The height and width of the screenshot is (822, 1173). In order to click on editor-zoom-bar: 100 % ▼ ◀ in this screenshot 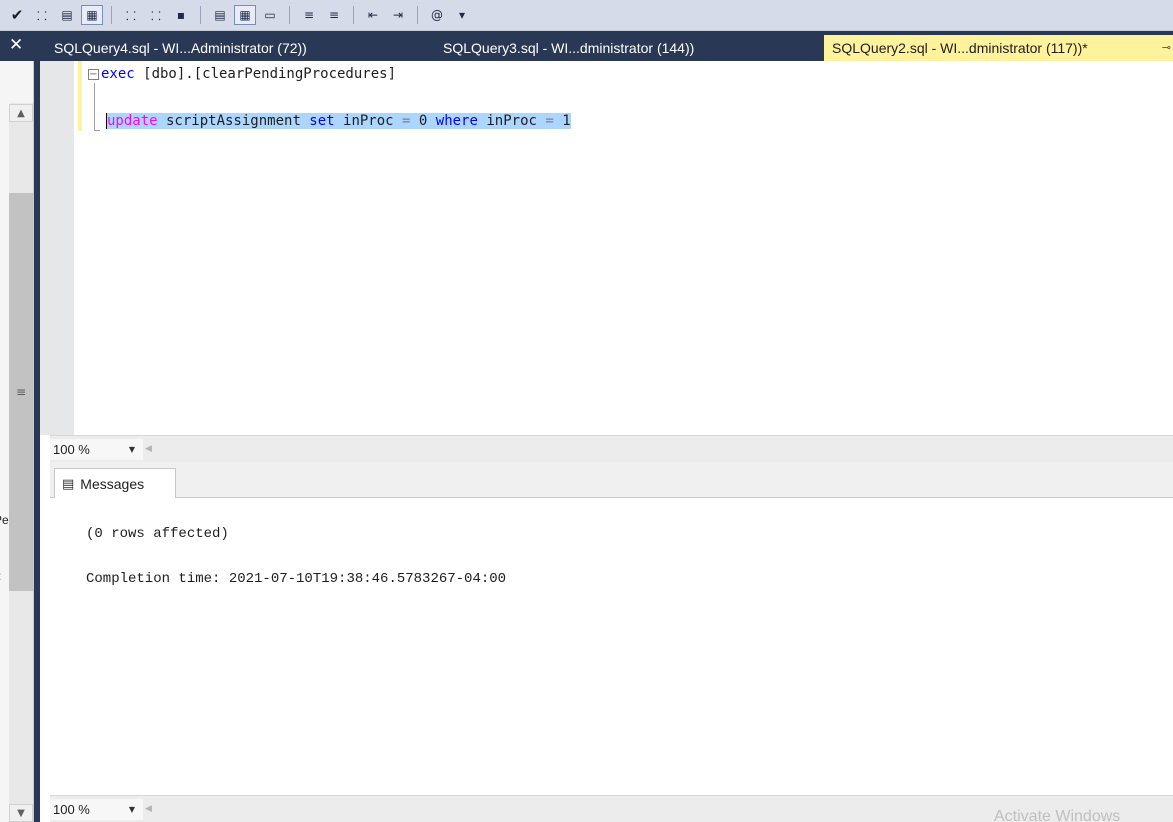, I will do `click(611, 448)`.